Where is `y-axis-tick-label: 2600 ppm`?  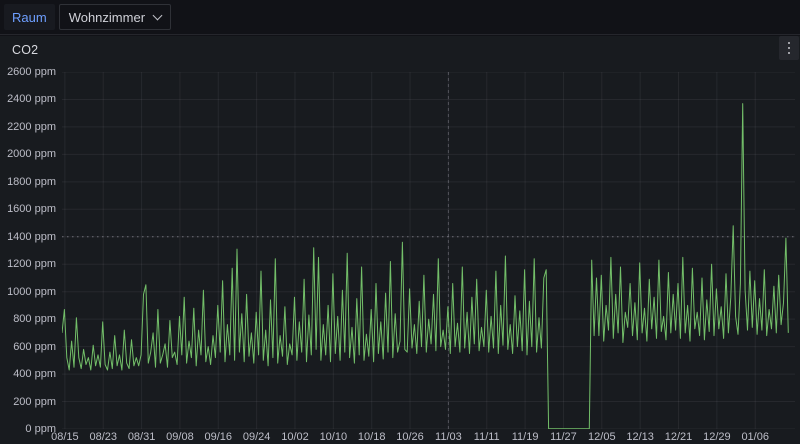
y-axis-tick-label: 2600 ppm is located at coordinates (31, 72).